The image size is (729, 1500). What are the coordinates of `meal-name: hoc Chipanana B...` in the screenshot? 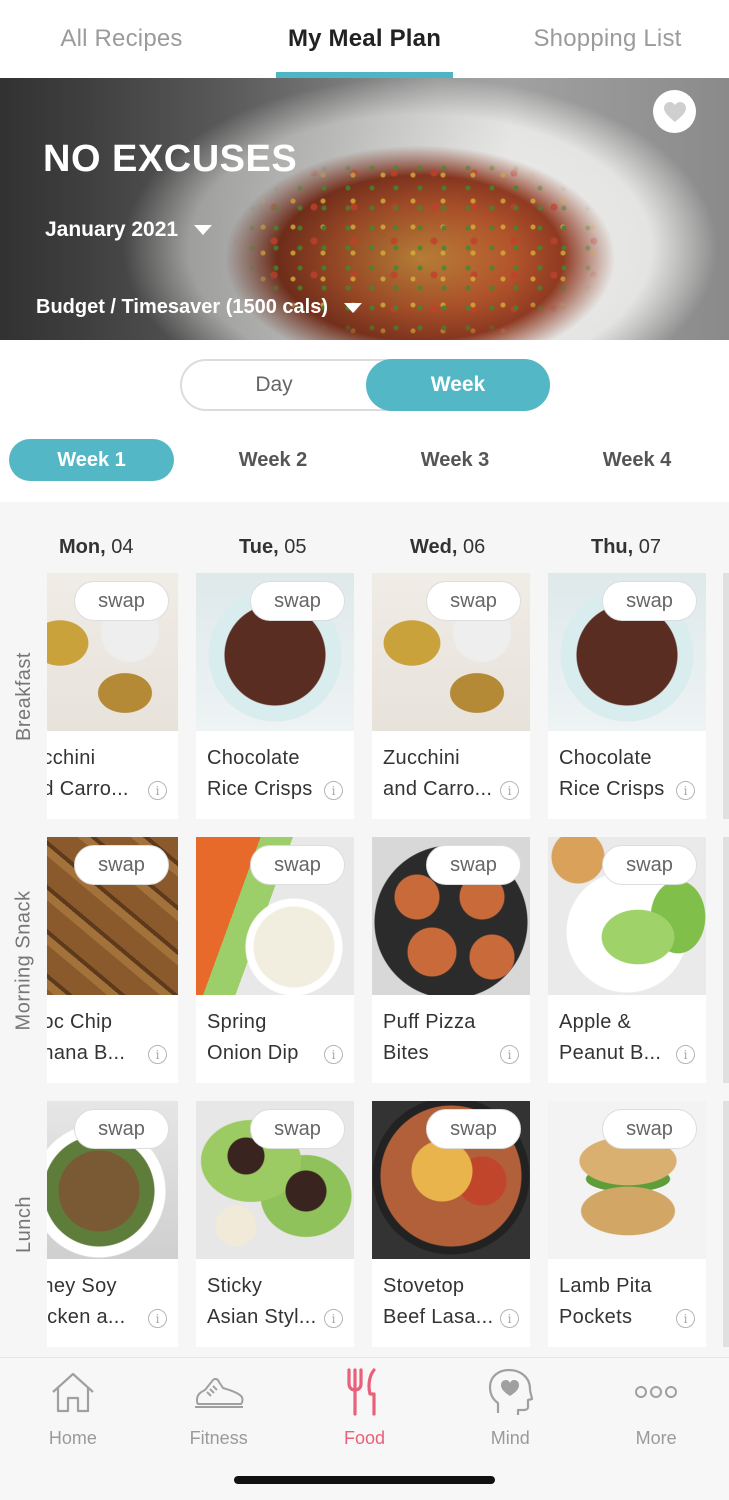 It's located at (86, 1037).